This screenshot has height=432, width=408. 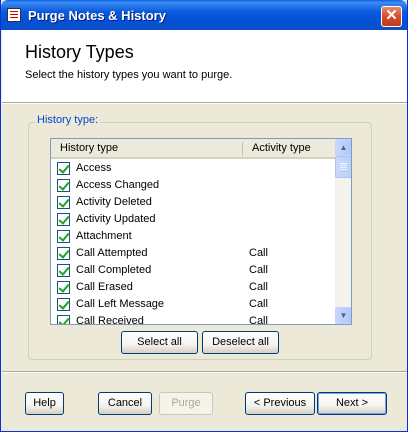 I want to click on column-header-activity-type: Activity type, so click(x=281, y=148).